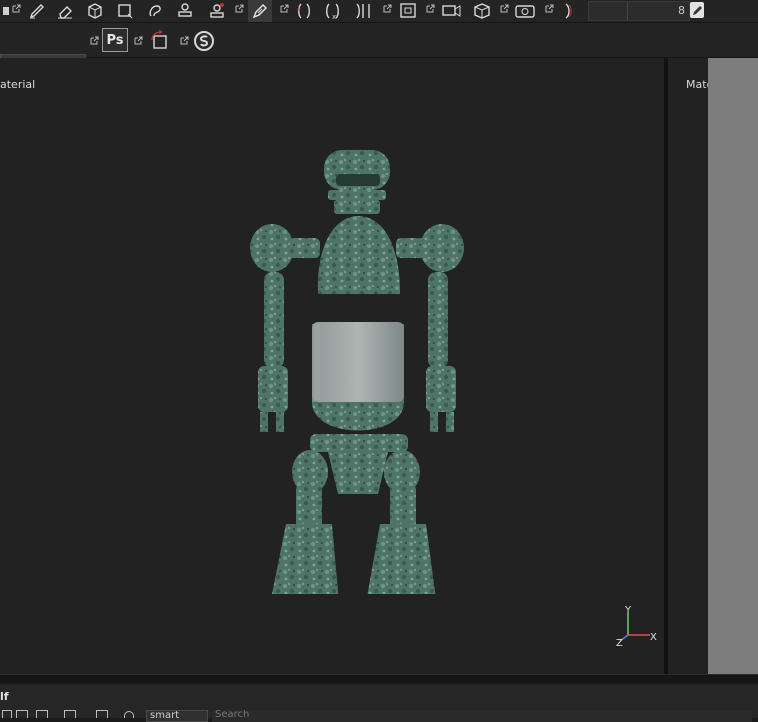 The height and width of the screenshot is (722, 758). I want to click on secondary-toolbar: Snooze Autosave Ps, so click(379, 47).